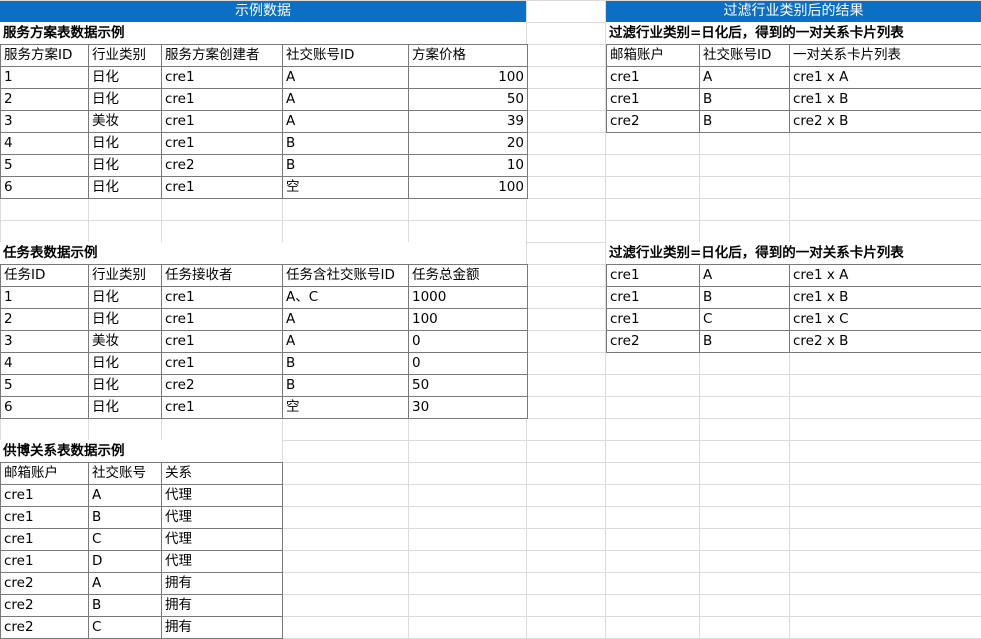  What do you see at coordinates (125, 561) in the screenshot?
I see `cell: D` at bounding box center [125, 561].